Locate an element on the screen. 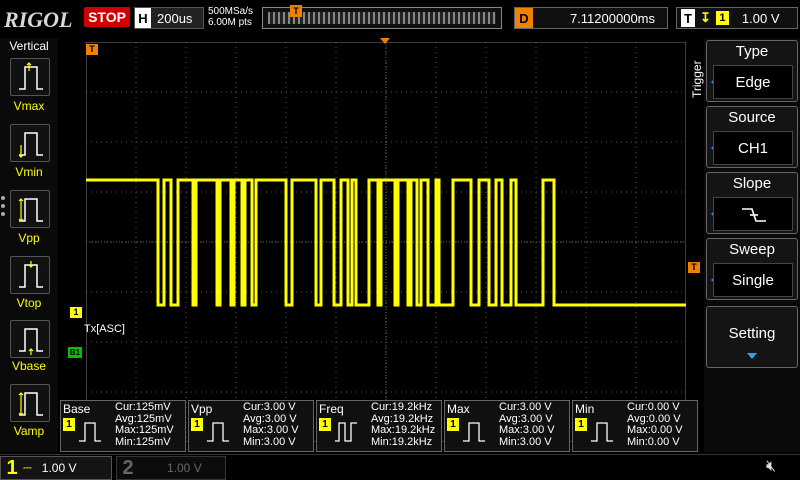  trigger-source-button: Source CH1 is located at coordinates (752, 137).